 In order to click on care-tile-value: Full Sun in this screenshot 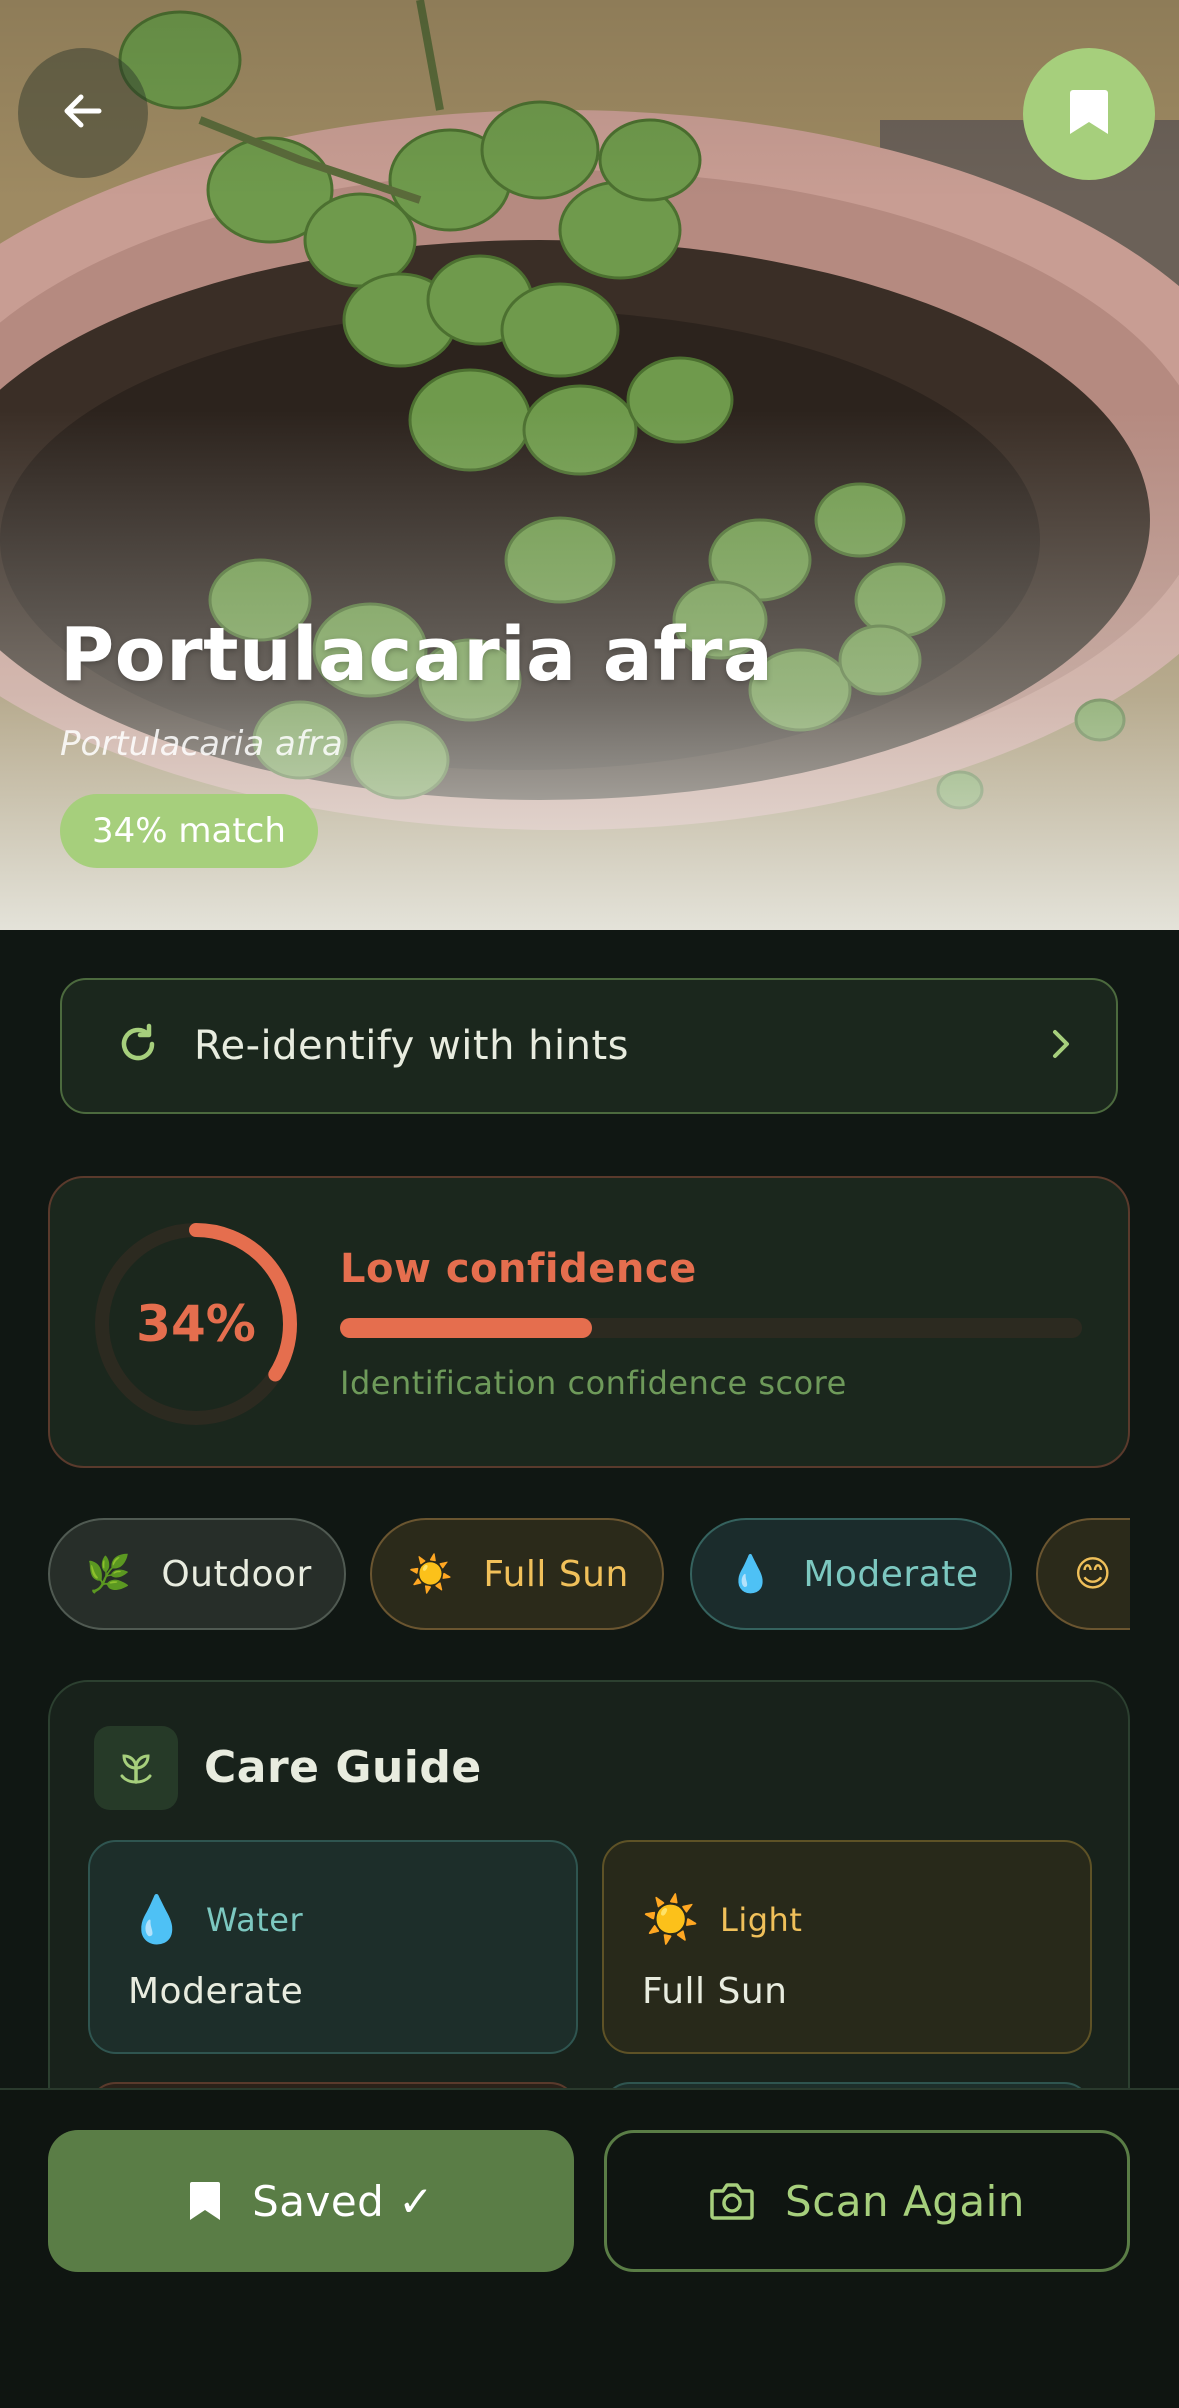, I will do `click(715, 1991)`.